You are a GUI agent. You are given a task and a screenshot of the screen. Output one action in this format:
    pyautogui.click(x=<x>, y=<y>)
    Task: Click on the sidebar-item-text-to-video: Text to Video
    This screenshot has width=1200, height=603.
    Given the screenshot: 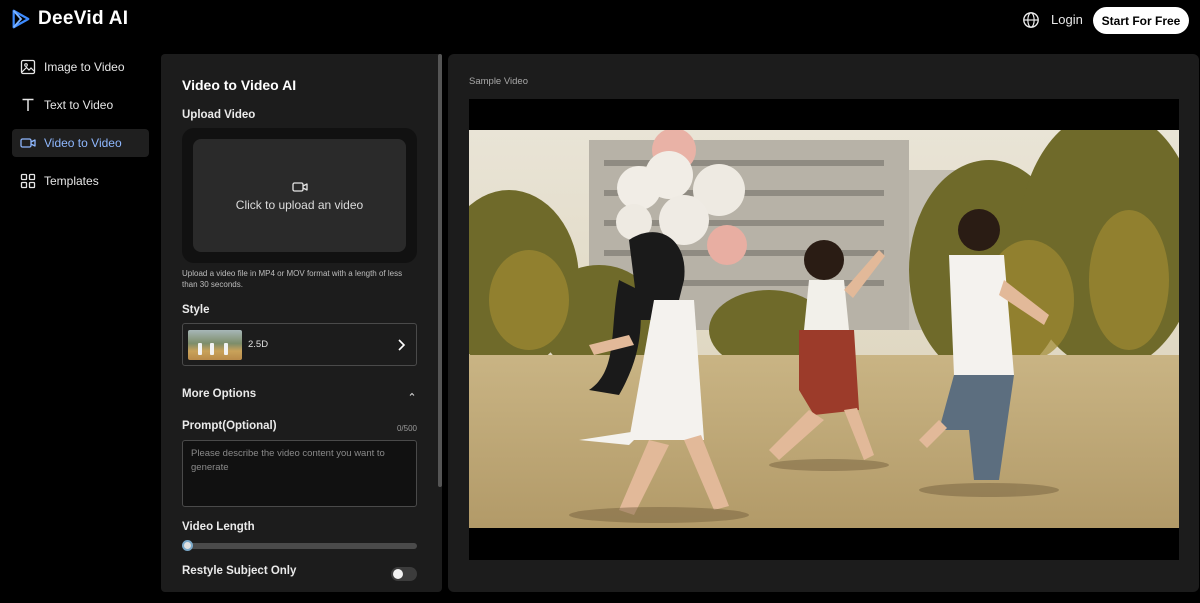 What is the action you would take?
    pyautogui.click(x=80, y=105)
    